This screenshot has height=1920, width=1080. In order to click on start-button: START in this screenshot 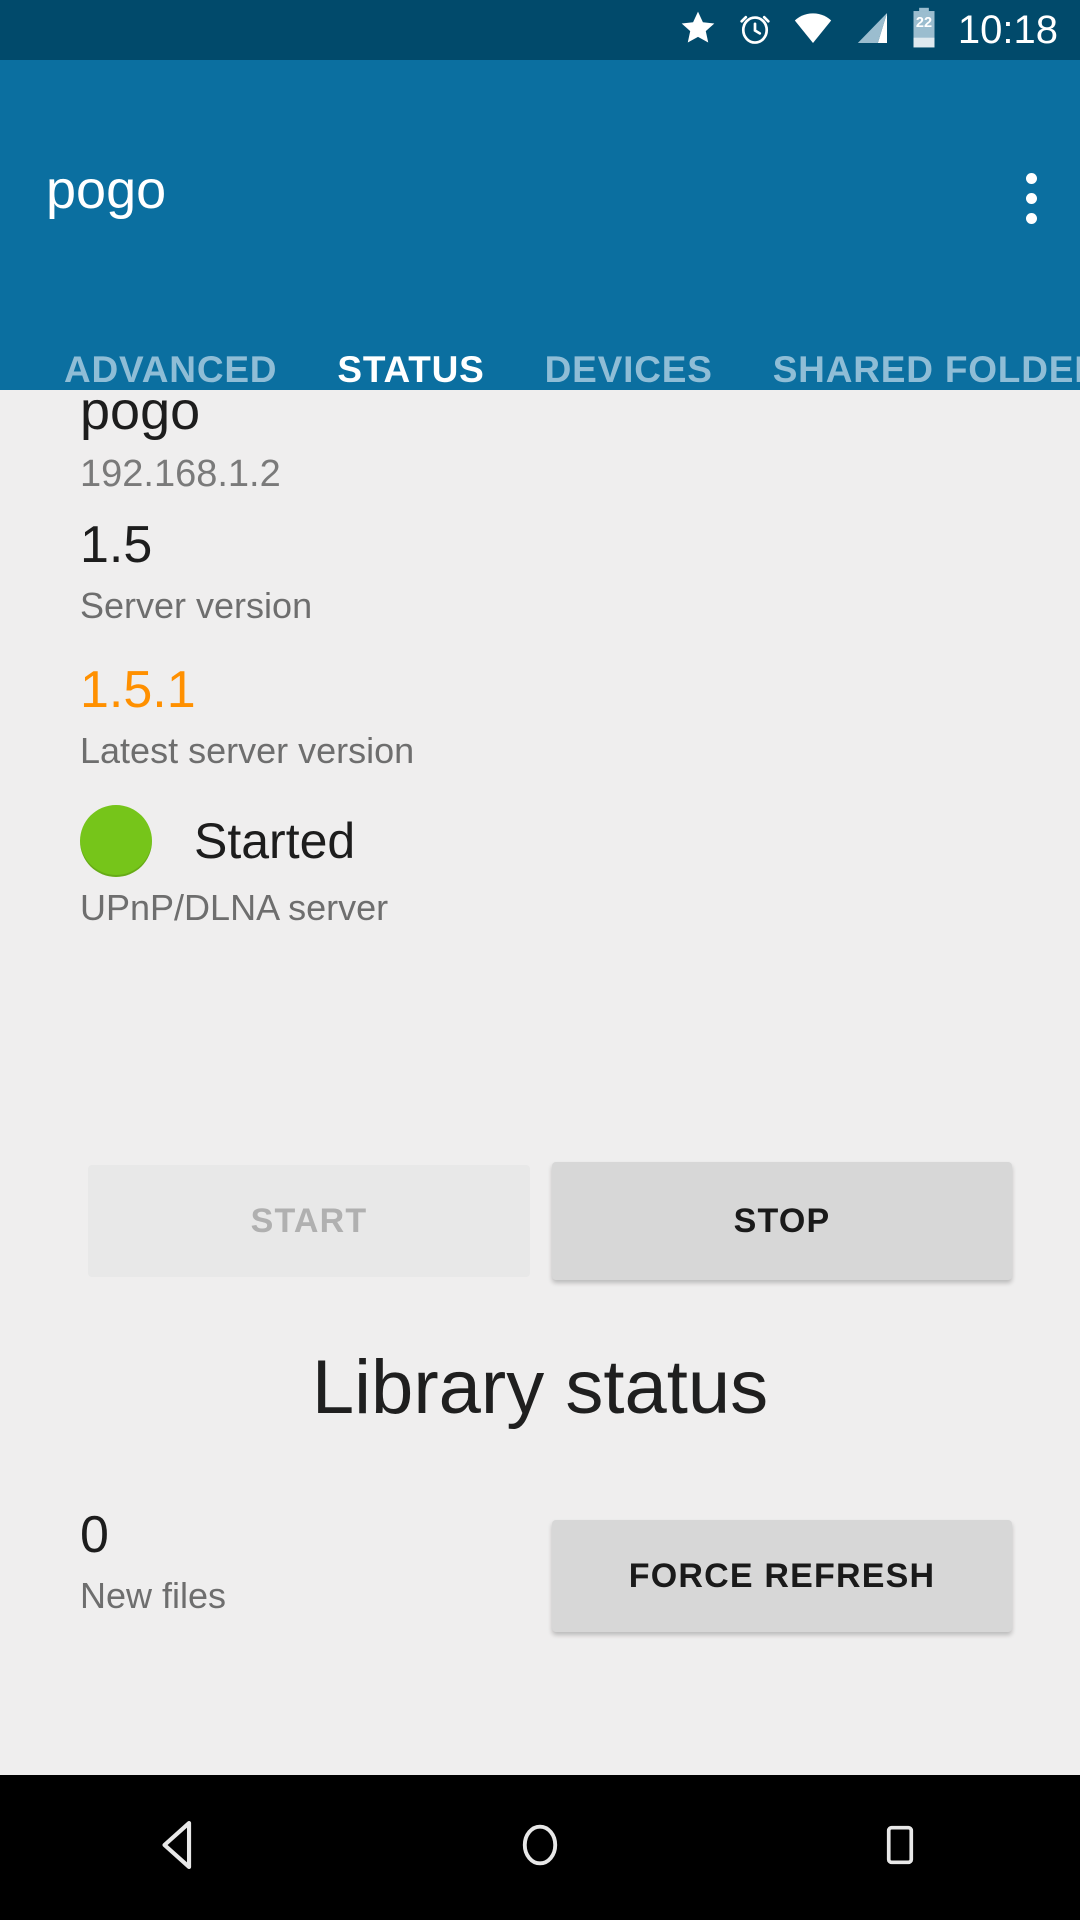, I will do `click(309, 1221)`.